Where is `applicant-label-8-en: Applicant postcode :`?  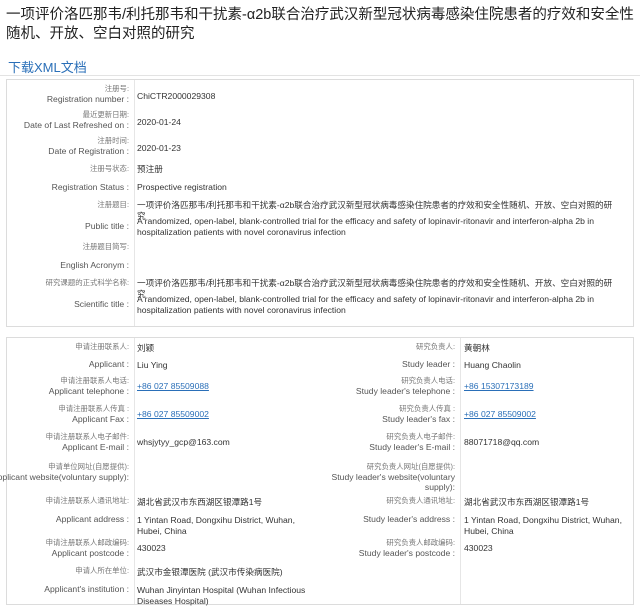 applicant-label-8-en: Applicant postcode : is located at coordinates (90, 552).